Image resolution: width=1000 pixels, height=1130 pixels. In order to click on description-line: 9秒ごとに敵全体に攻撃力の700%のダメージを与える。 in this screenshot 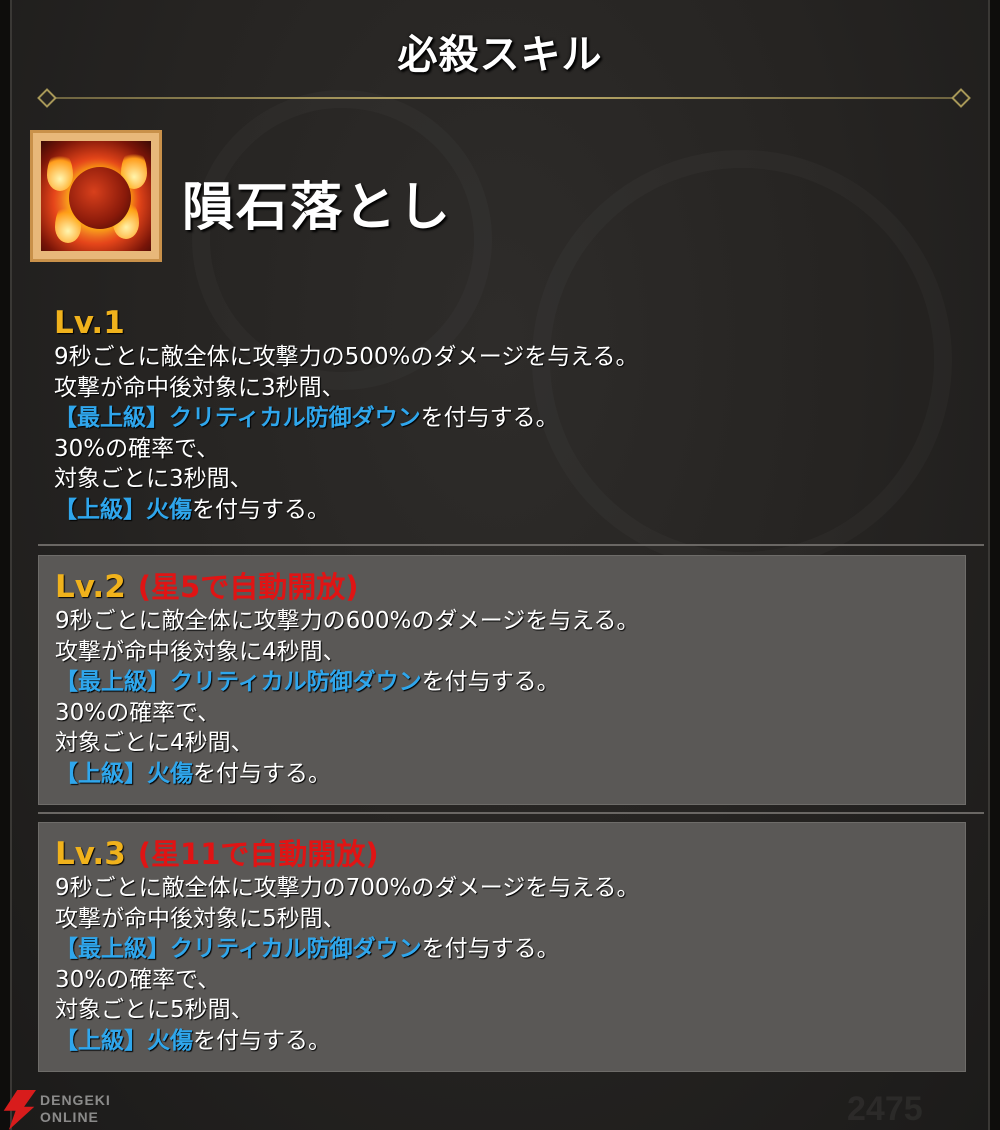, I will do `click(347, 888)`.